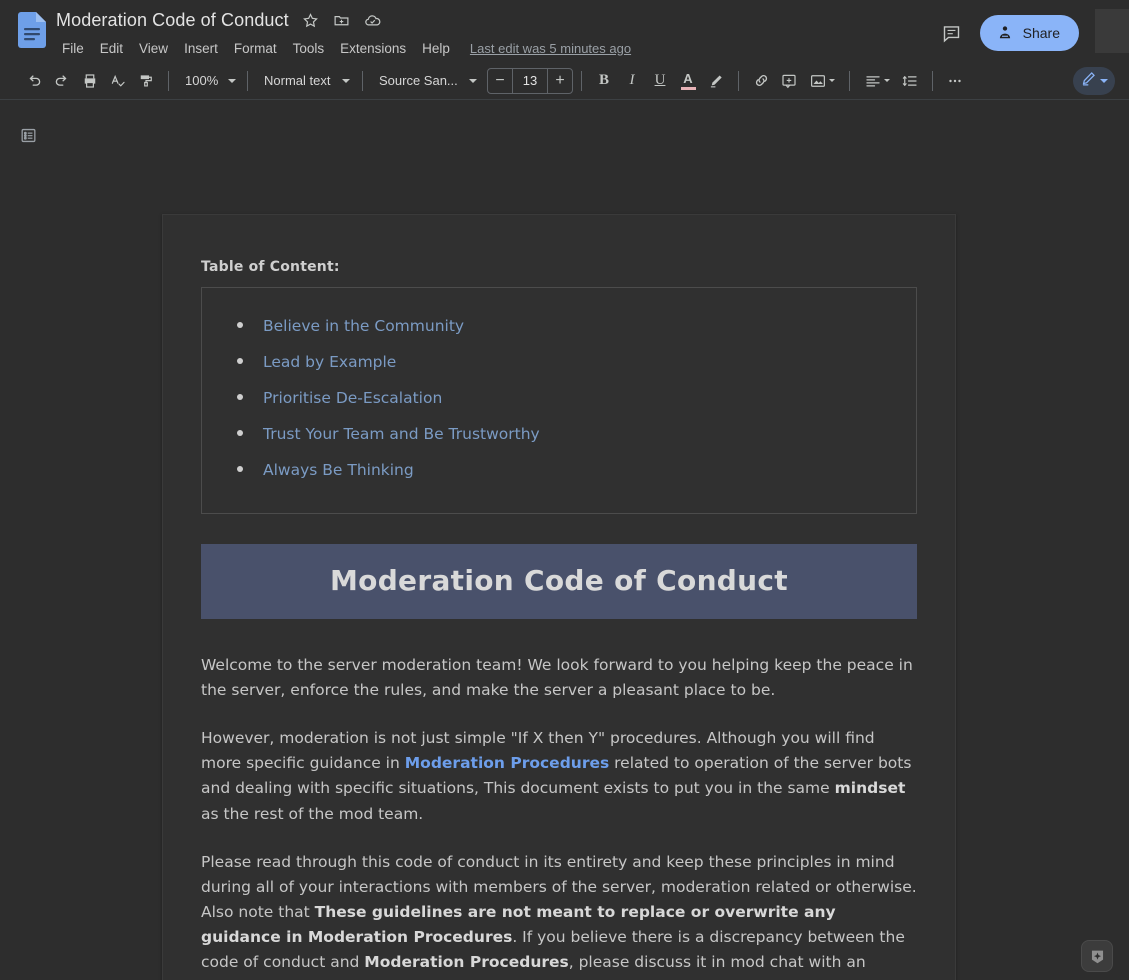 This screenshot has width=1129, height=980. Describe the element at coordinates (34, 81) in the screenshot. I see `undo-icon` at that location.